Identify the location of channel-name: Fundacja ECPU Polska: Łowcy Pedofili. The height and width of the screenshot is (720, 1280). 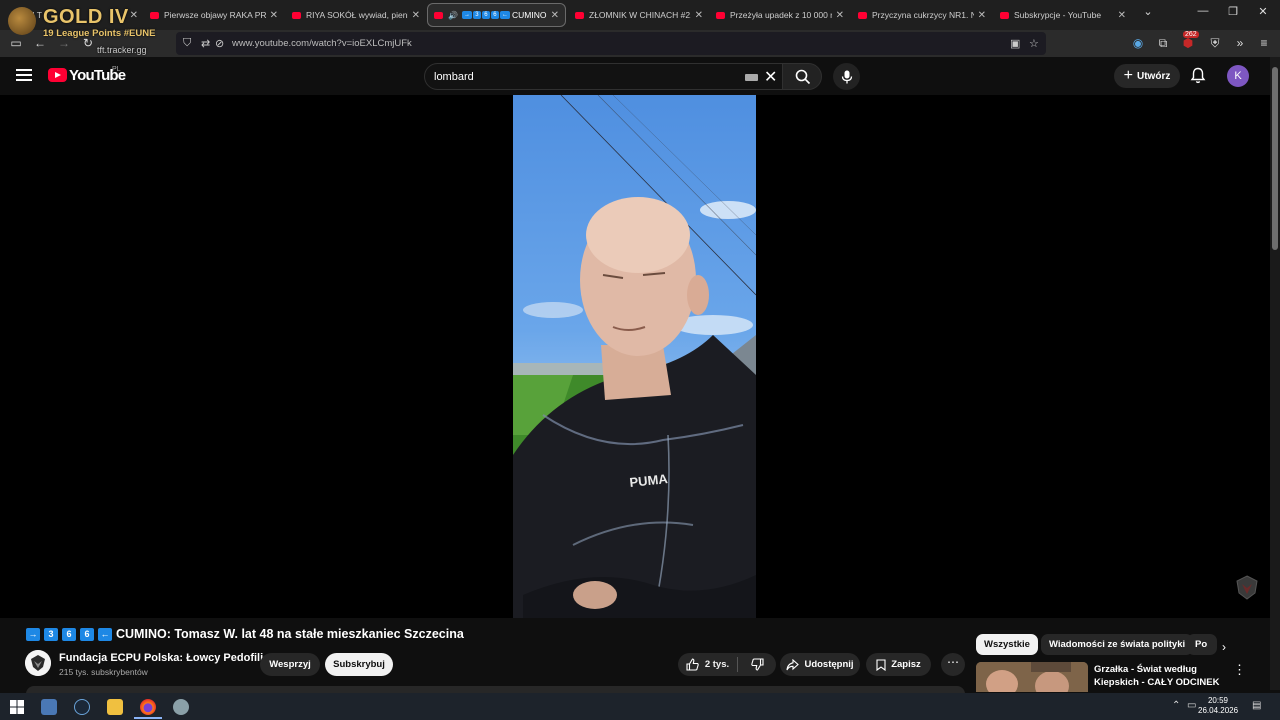
(161, 658).